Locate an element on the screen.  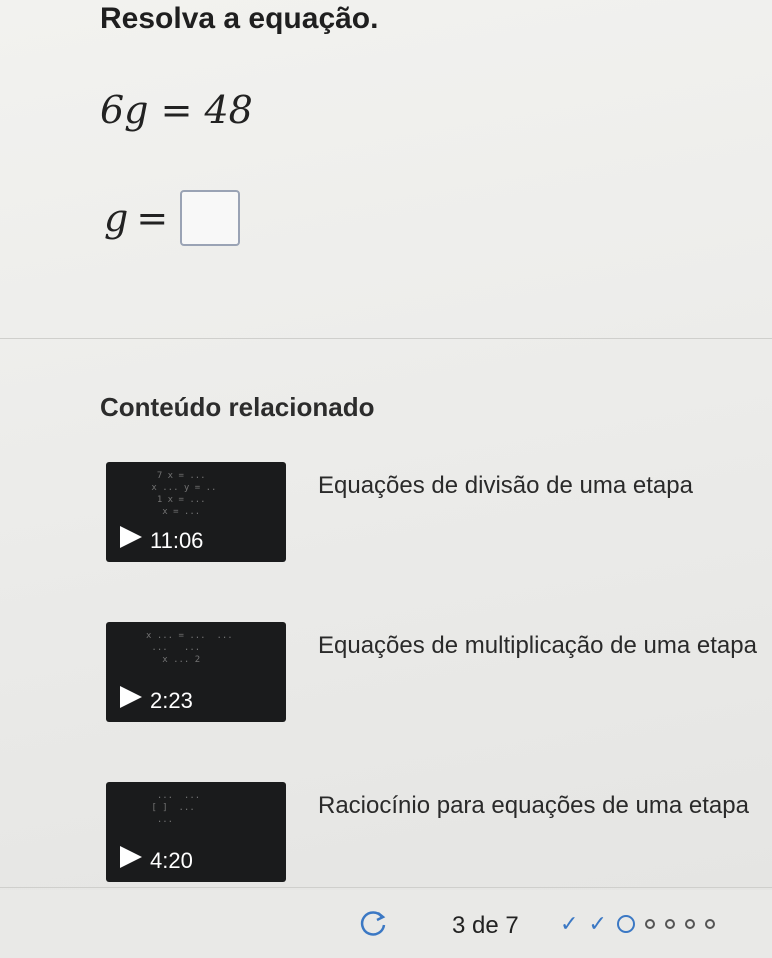
equals-sign: = is located at coordinates (152, 218).